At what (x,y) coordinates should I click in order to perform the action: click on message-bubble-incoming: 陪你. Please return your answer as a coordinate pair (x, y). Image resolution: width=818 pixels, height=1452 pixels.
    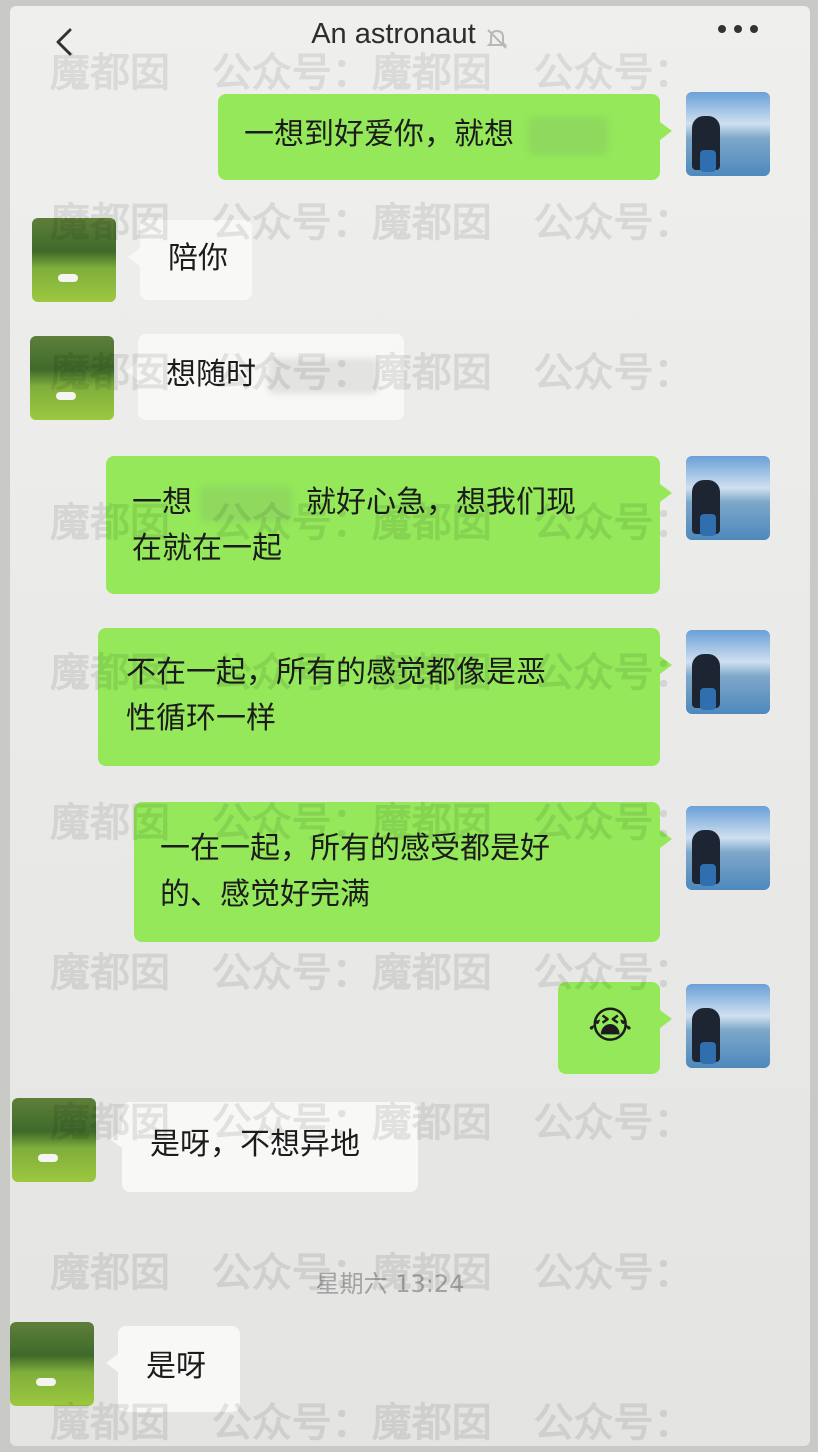
    Looking at the image, I should click on (190, 260).